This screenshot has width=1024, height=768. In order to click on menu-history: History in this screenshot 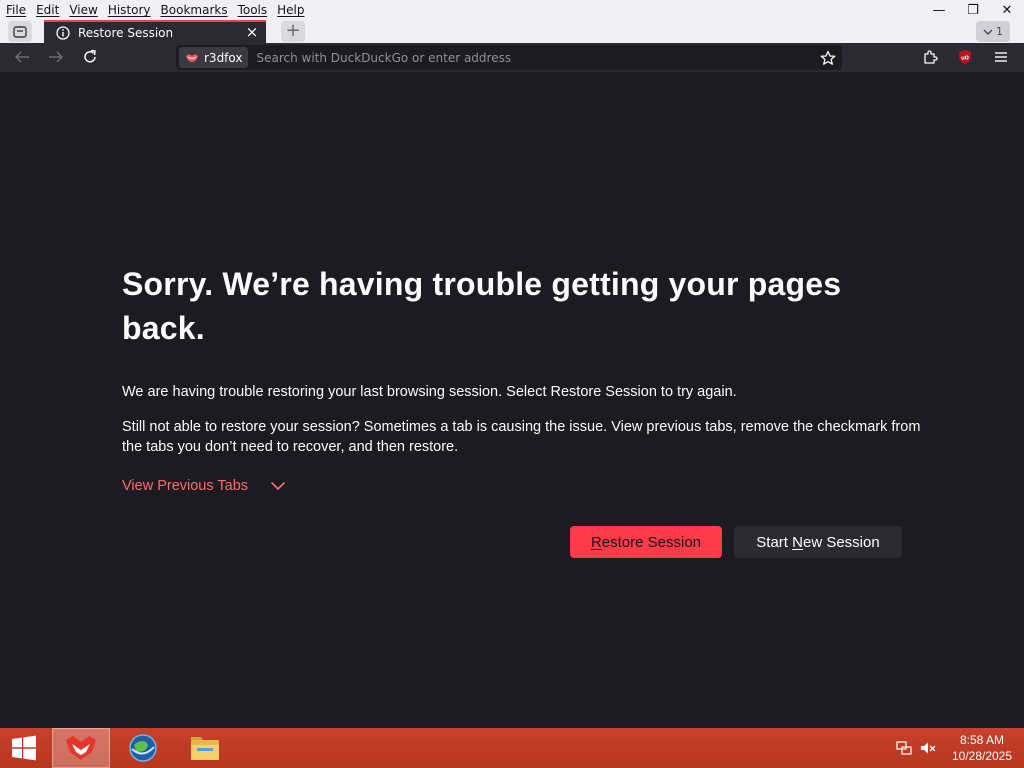, I will do `click(129, 10)`.